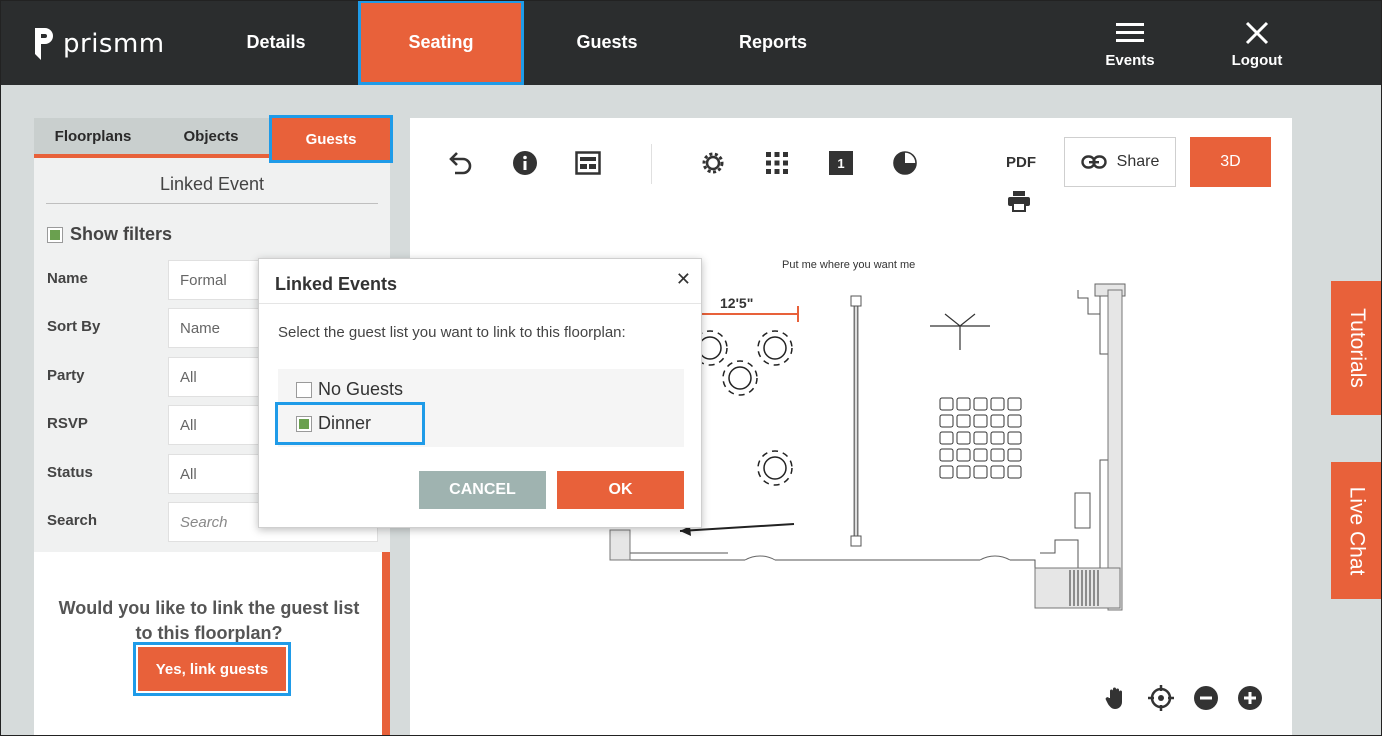  I want to click on undo-icon, so click(460, 163).